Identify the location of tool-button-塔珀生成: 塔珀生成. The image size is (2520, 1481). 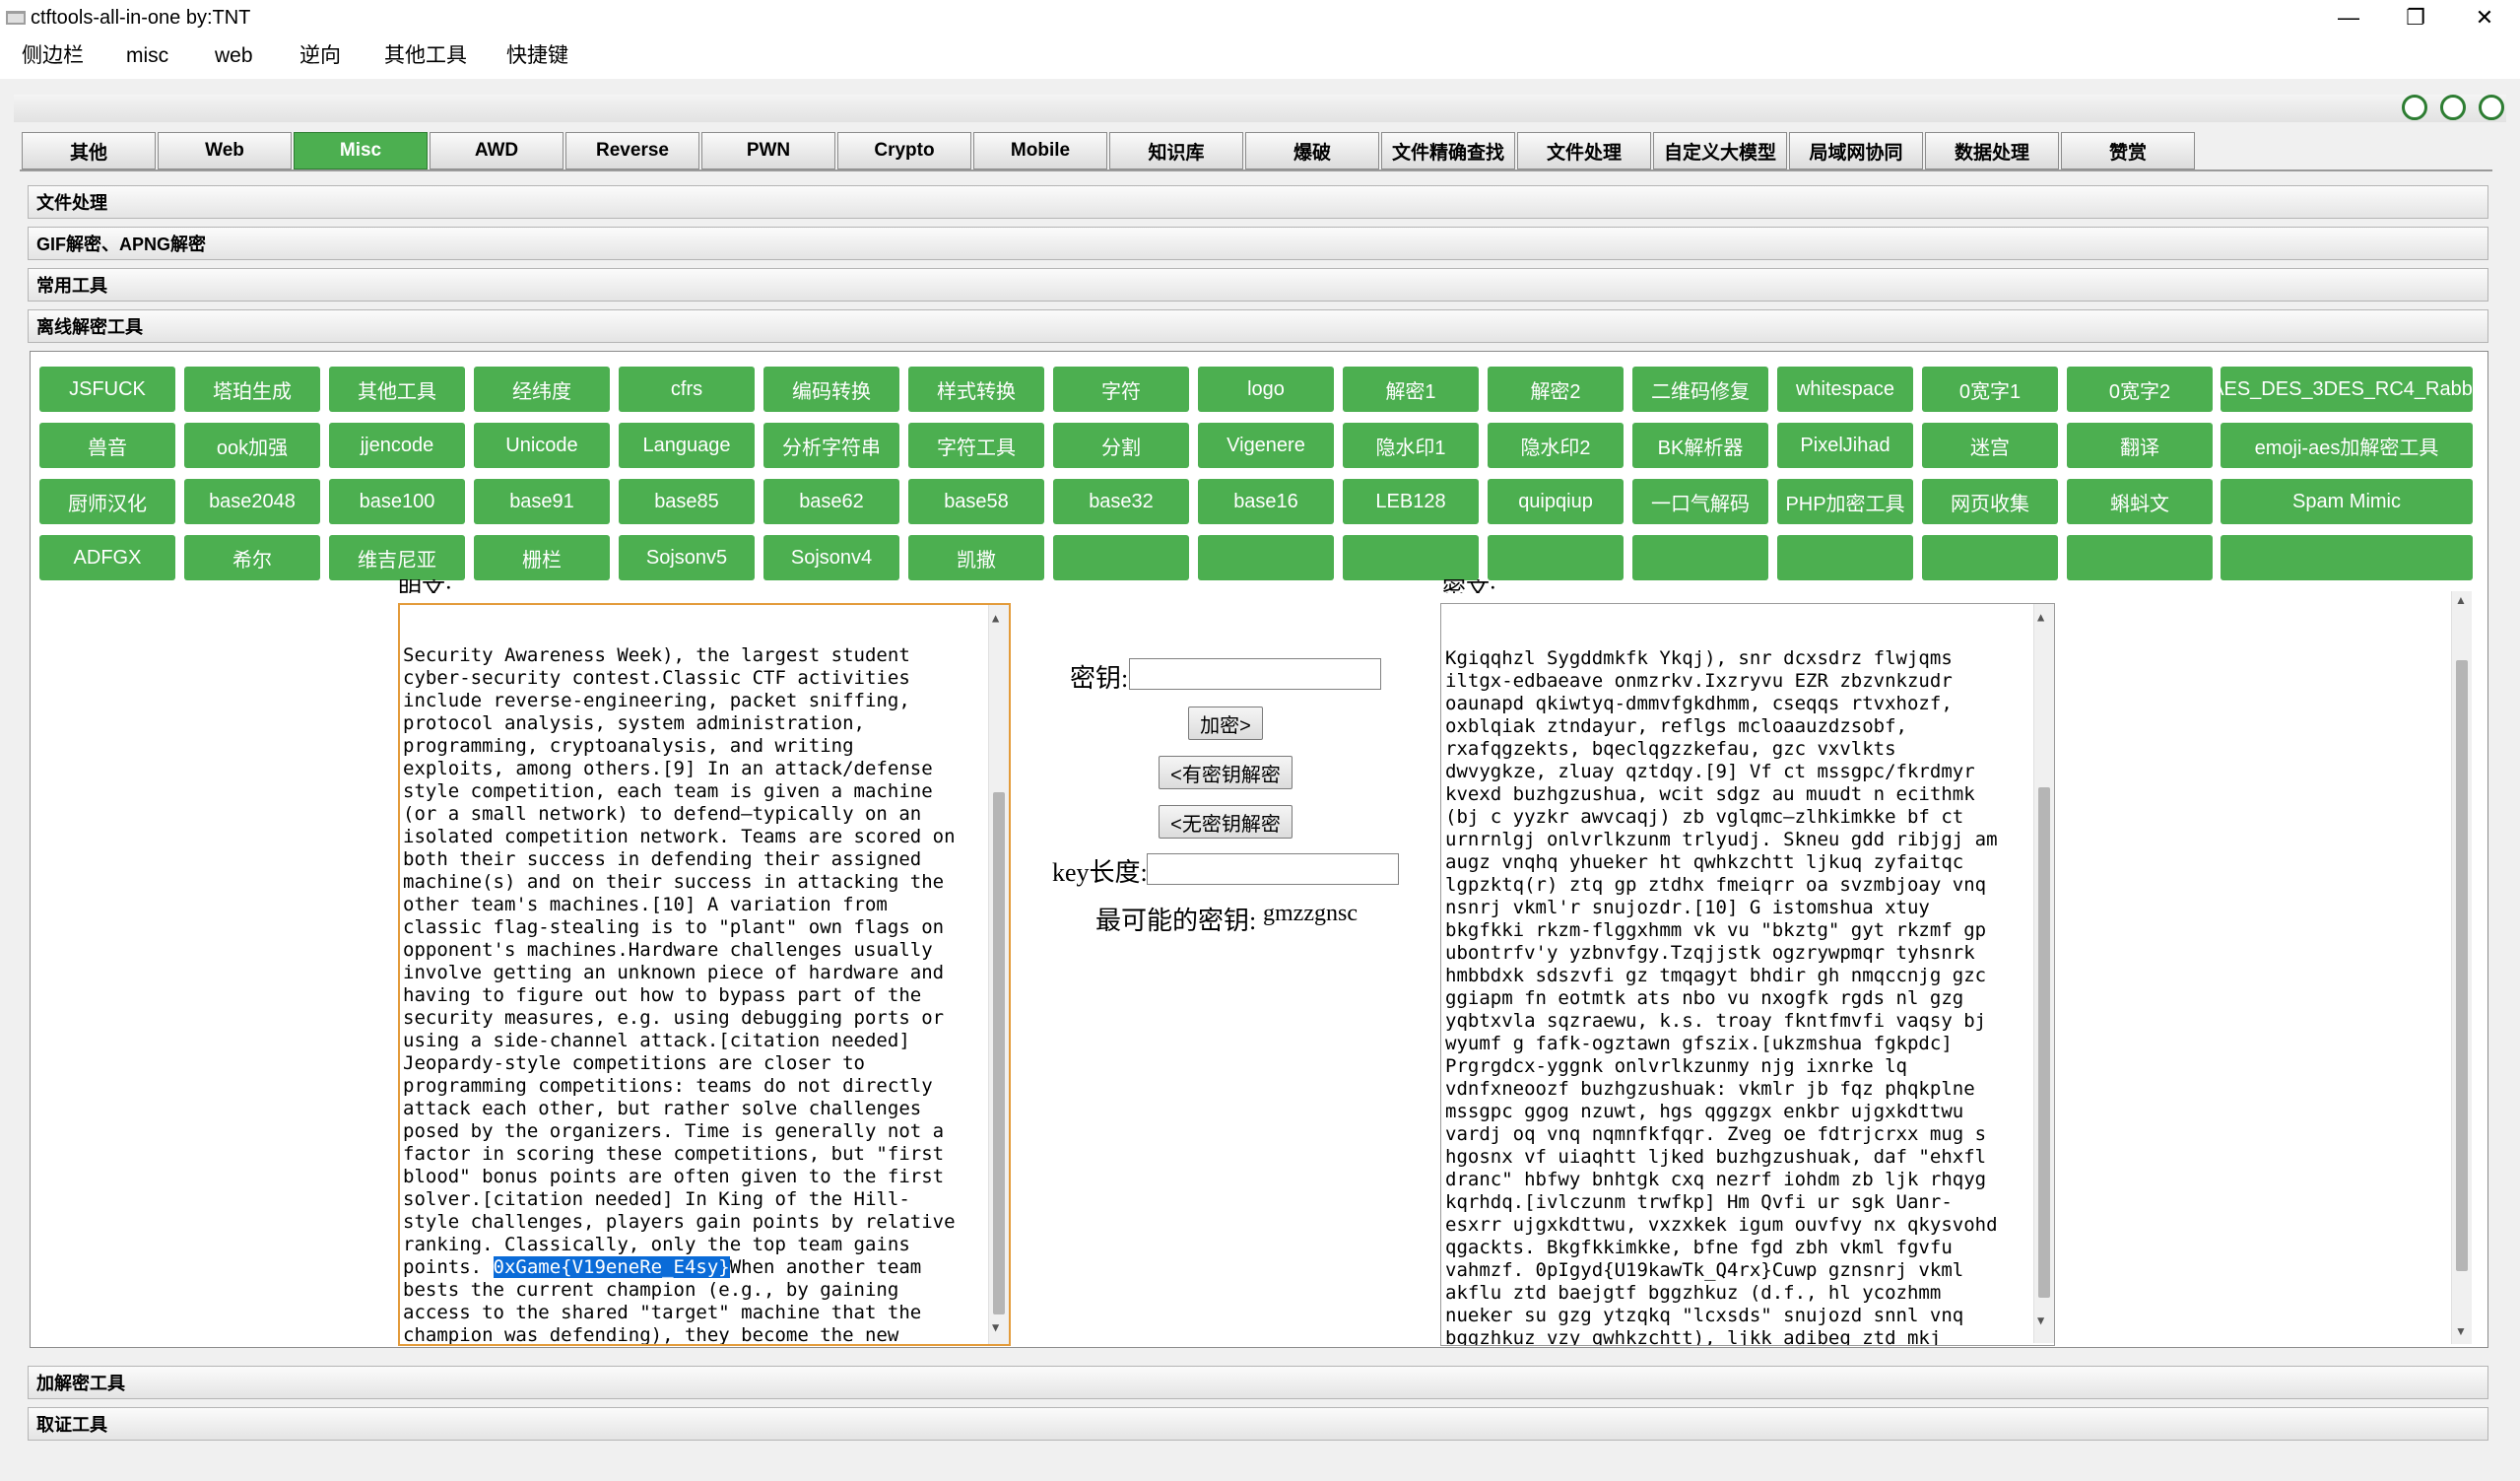
(252, 389).